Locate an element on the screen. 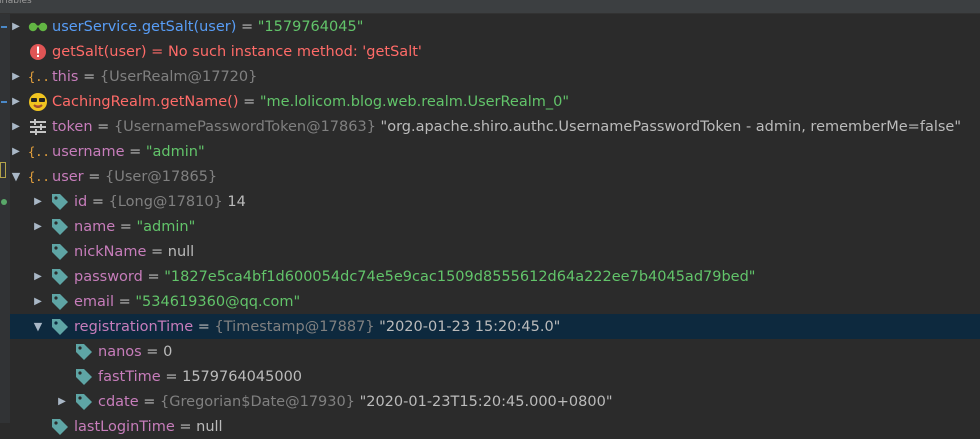  variable-value: 0 is located at coordinates (168, 351).